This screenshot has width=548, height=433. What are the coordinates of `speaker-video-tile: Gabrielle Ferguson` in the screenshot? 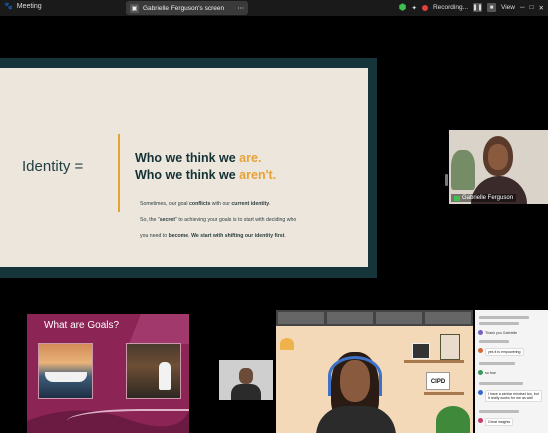 It's located at (498, 167).